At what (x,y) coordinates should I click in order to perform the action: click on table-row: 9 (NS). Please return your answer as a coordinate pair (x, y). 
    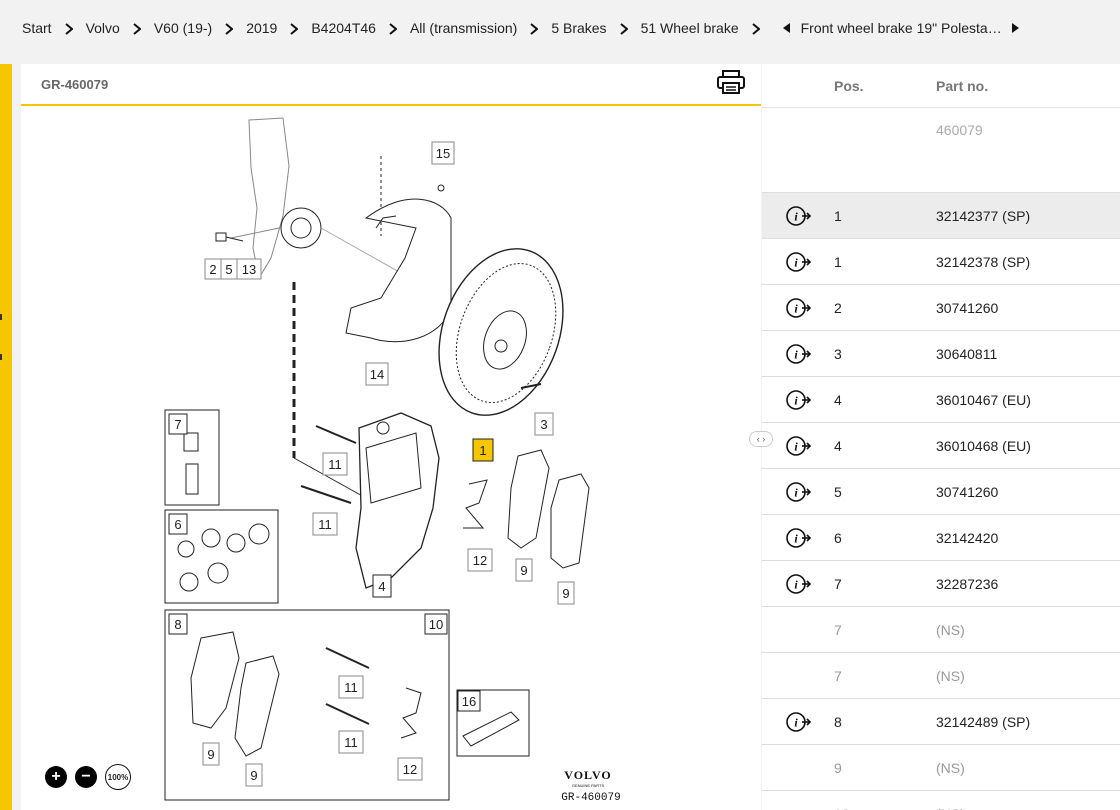
    Looking at the image, I should click on (941, 768).